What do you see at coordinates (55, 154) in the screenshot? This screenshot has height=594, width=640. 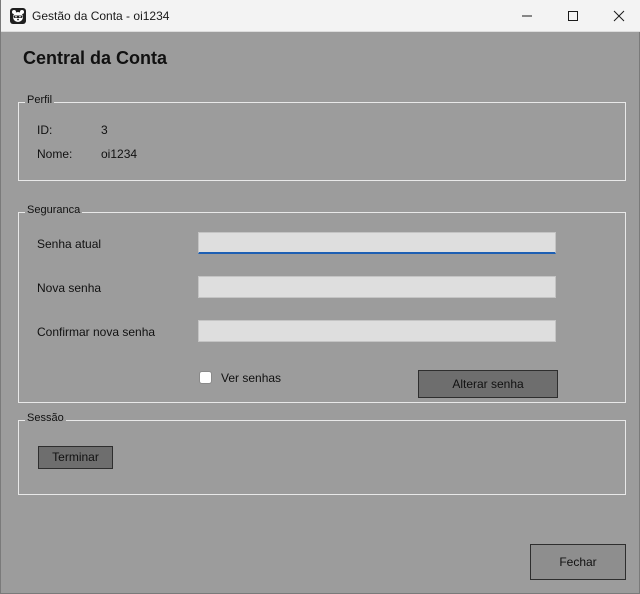 I see `name-label: Nome:` at bounding box center [55, 154].